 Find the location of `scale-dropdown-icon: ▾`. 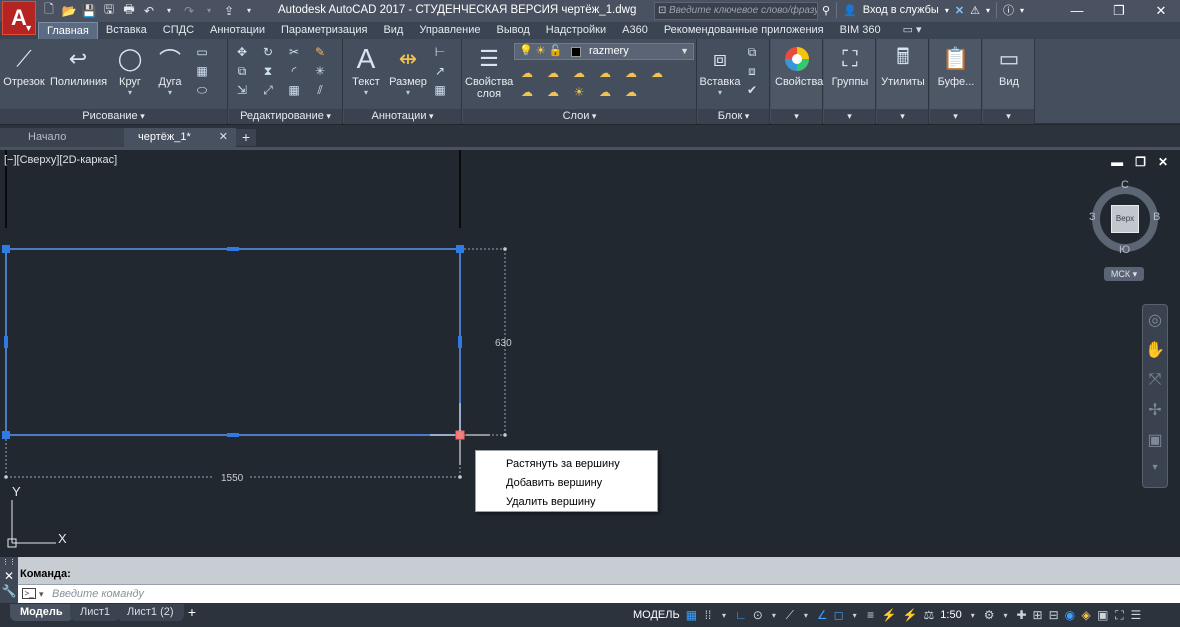

scale-dropdown-icon: ▾ is located at coordinates (973, 615).